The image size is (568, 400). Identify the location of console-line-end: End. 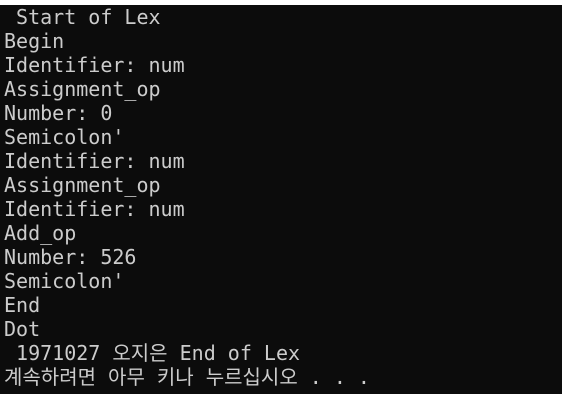
(22, 305).